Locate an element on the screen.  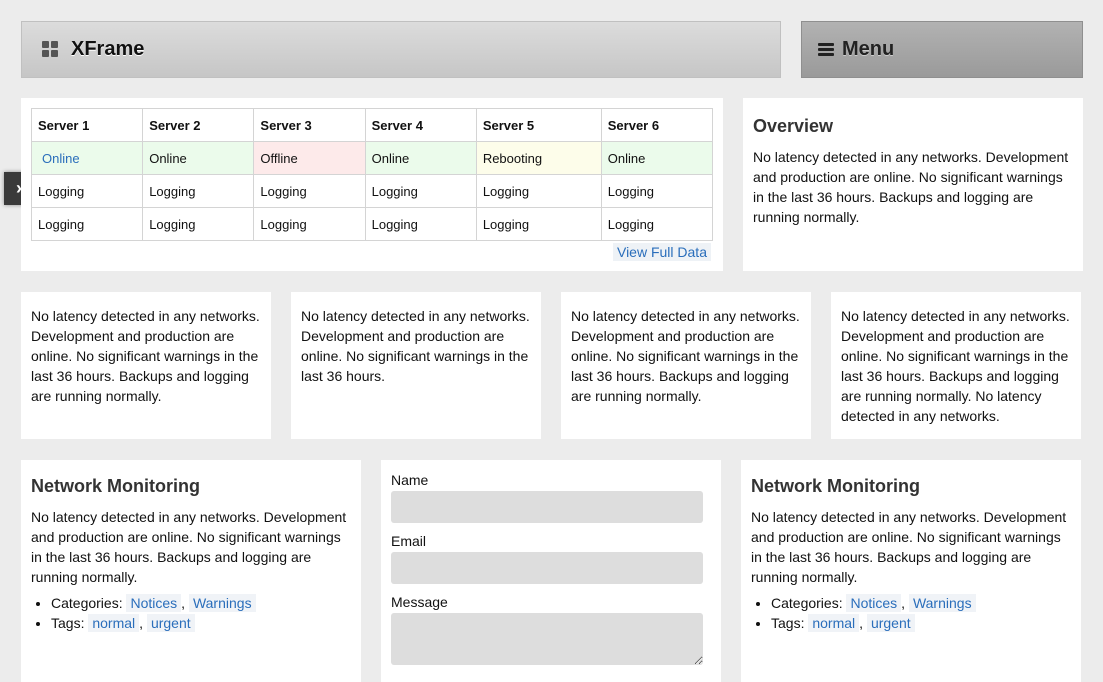
contact-form: Name Email Message is located at coordinates (551, 571).